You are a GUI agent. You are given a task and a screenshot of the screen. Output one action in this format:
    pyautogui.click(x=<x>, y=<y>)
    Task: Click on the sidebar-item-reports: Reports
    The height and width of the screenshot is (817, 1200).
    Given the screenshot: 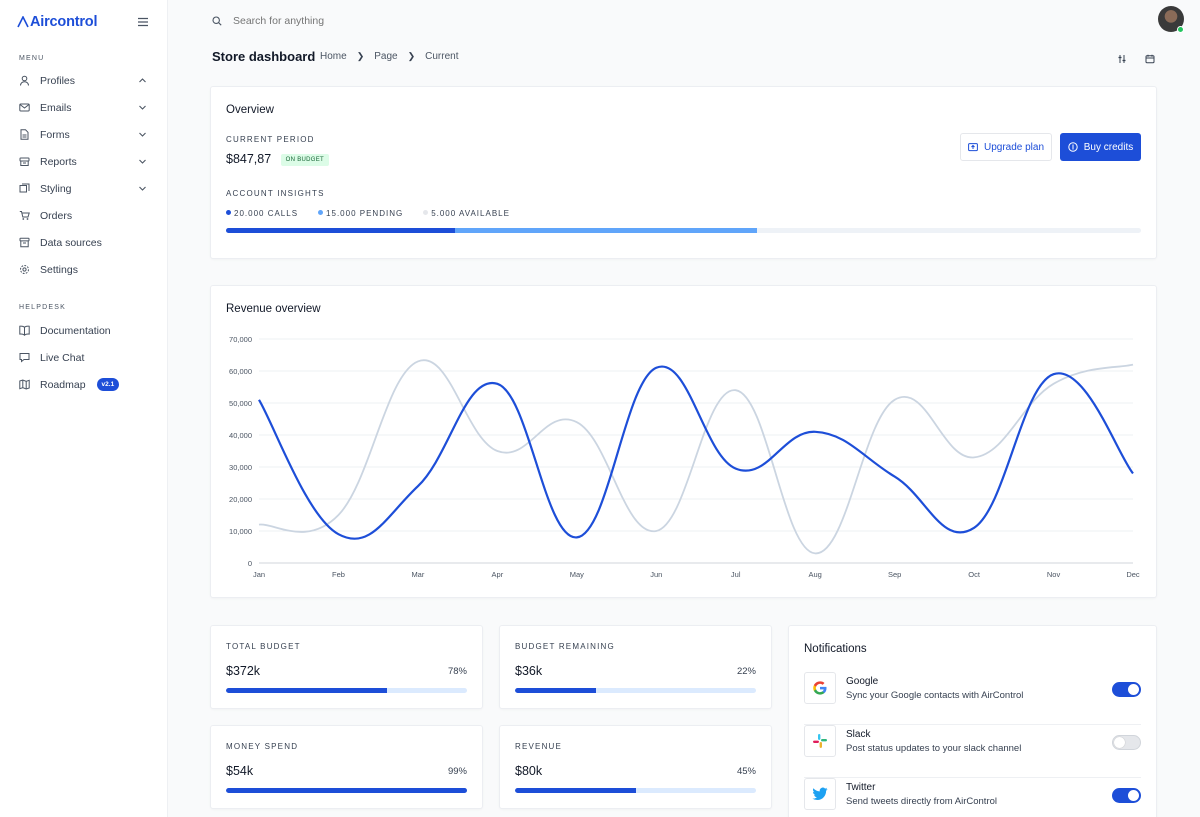 What is the action you would take?
    pyautogui.click(x=83, y=161)
    